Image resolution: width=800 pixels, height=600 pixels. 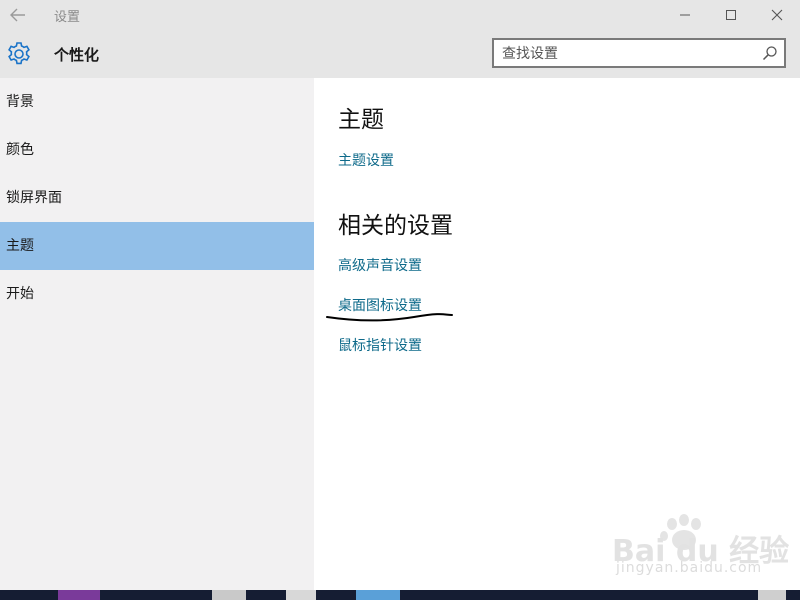 I want to click on watermark-url: jingyan.baidu.com, so click(x=689, y=568).